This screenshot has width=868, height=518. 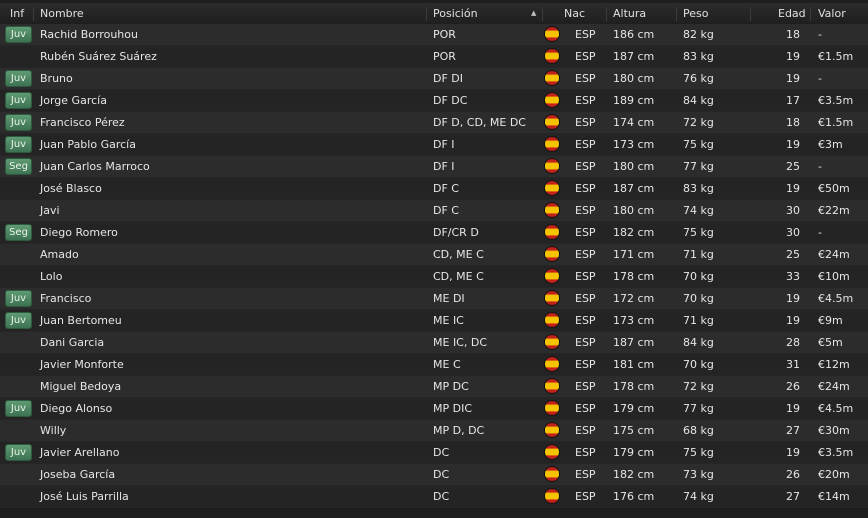 I want to click on player-name: Francisco, so click(x=65, y=298).